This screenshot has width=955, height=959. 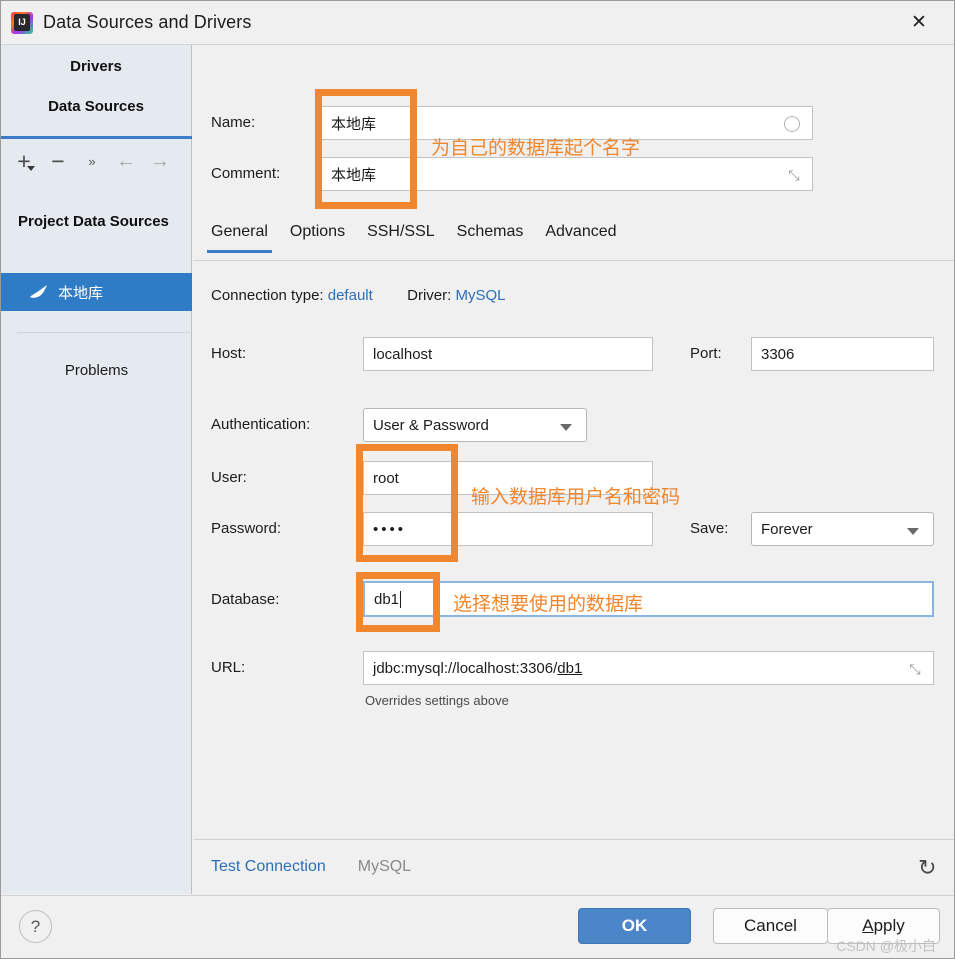 I want to click on tab-schemas: Schemas, so click(x=490, y=238).